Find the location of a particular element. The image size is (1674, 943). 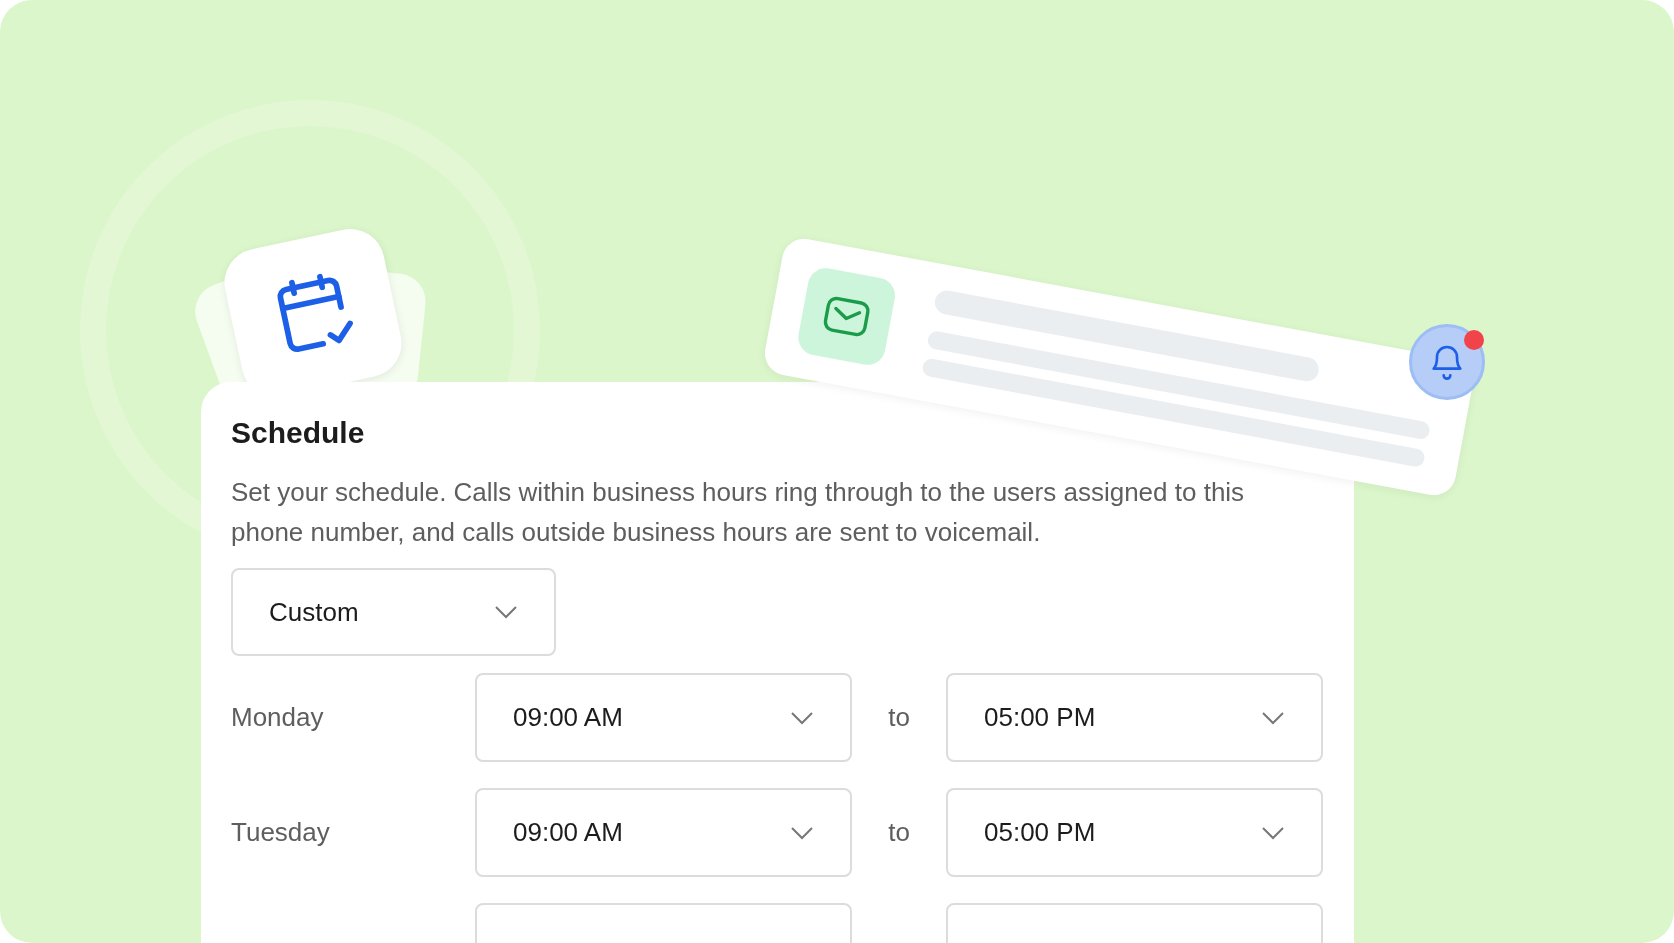

day-label: Monday is located at coordinates (278, 717).